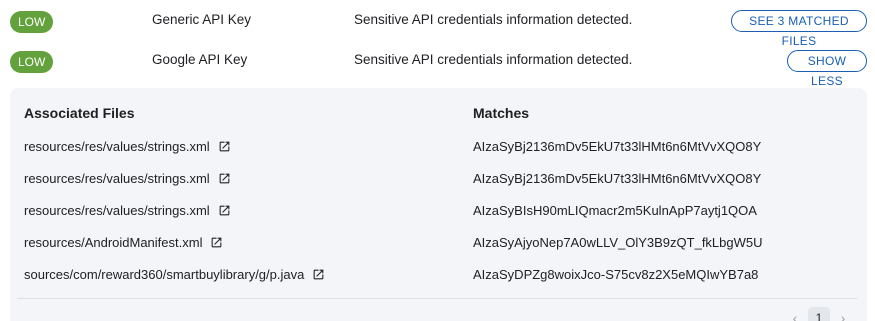 The image size is (875, 321). Describe the element at coordinates (113, 242) in the screenshot. I see `file-path: resources/AndroidManifest.xml` at that location.